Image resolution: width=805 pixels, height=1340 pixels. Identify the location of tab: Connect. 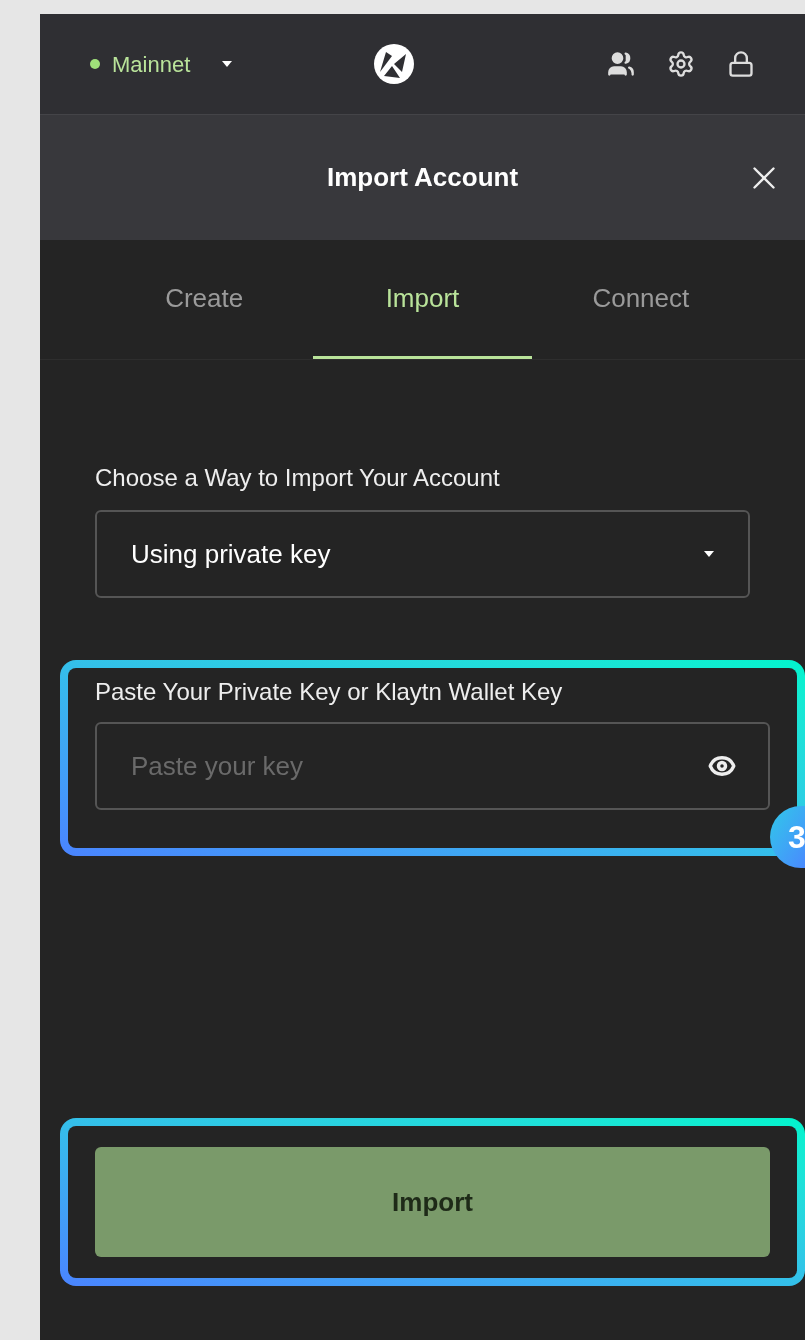
(640, 299).